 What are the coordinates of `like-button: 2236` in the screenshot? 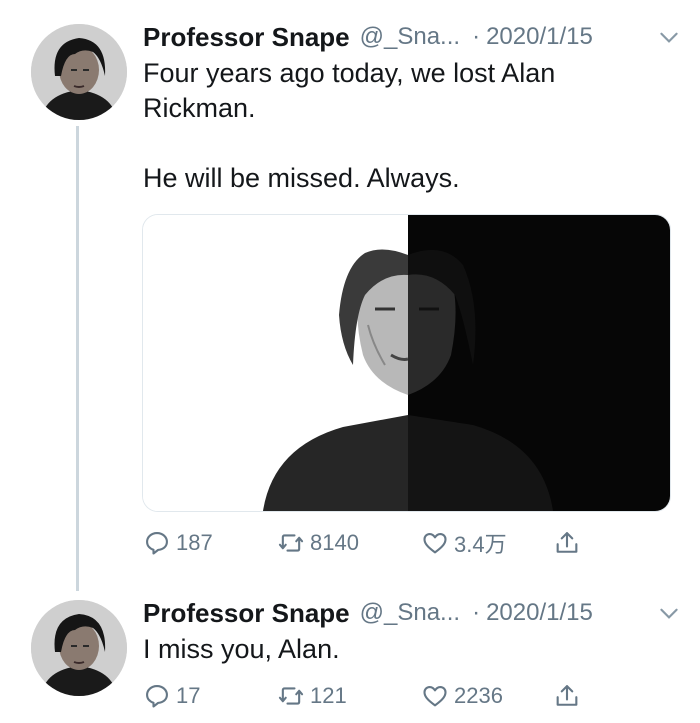 It's located at (462, 696).